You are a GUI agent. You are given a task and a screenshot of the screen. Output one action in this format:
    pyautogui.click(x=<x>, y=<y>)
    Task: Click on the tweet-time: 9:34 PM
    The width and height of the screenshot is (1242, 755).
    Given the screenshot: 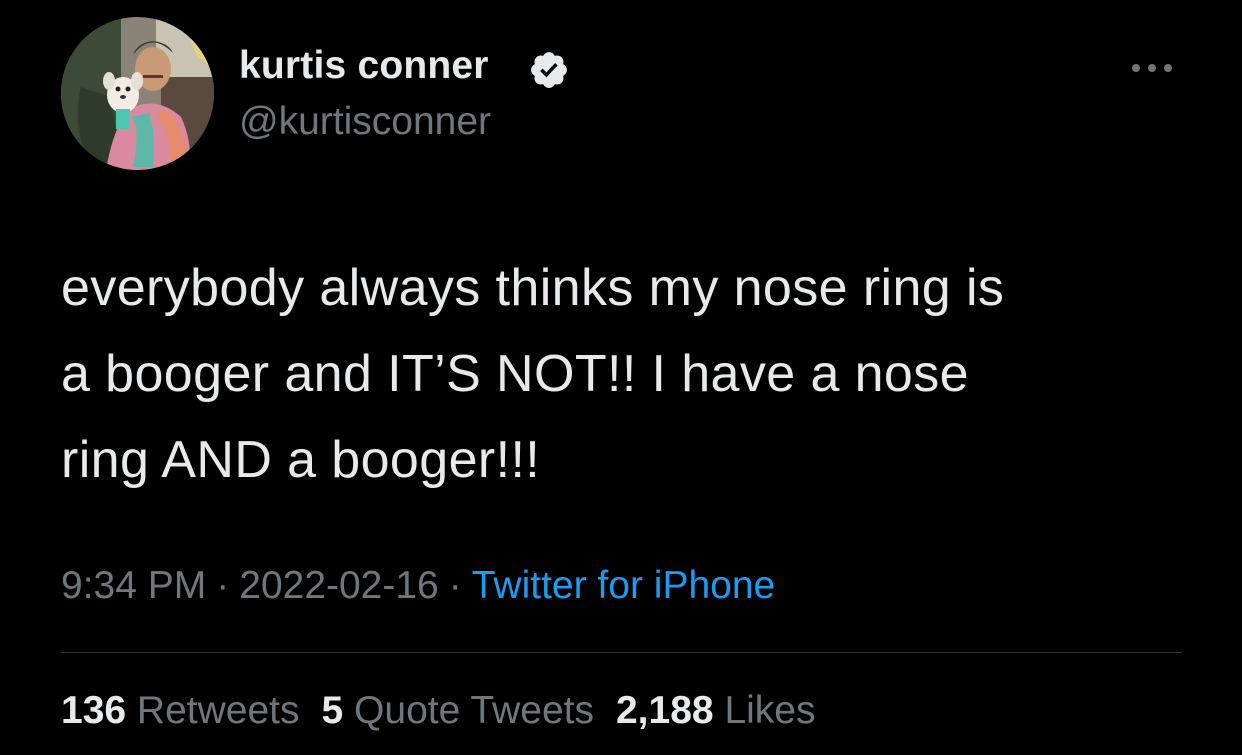 What is the action you would take?
    pyautogui.click(x=133, y=585)
    